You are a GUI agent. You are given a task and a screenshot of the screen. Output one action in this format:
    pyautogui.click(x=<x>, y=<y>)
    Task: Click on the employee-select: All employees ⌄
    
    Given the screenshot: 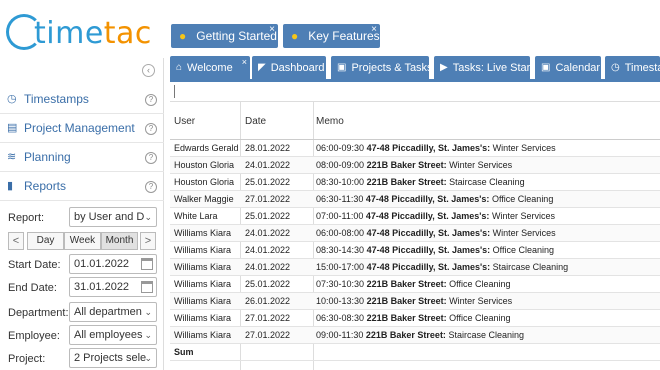 What is the action you would take?
    pyautogui.click(x=113, y=335)
    